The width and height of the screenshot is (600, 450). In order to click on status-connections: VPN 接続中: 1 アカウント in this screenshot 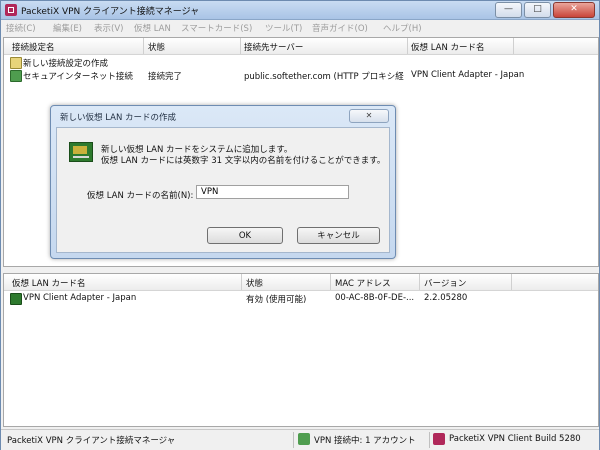, I will do `click(365, 441)`.